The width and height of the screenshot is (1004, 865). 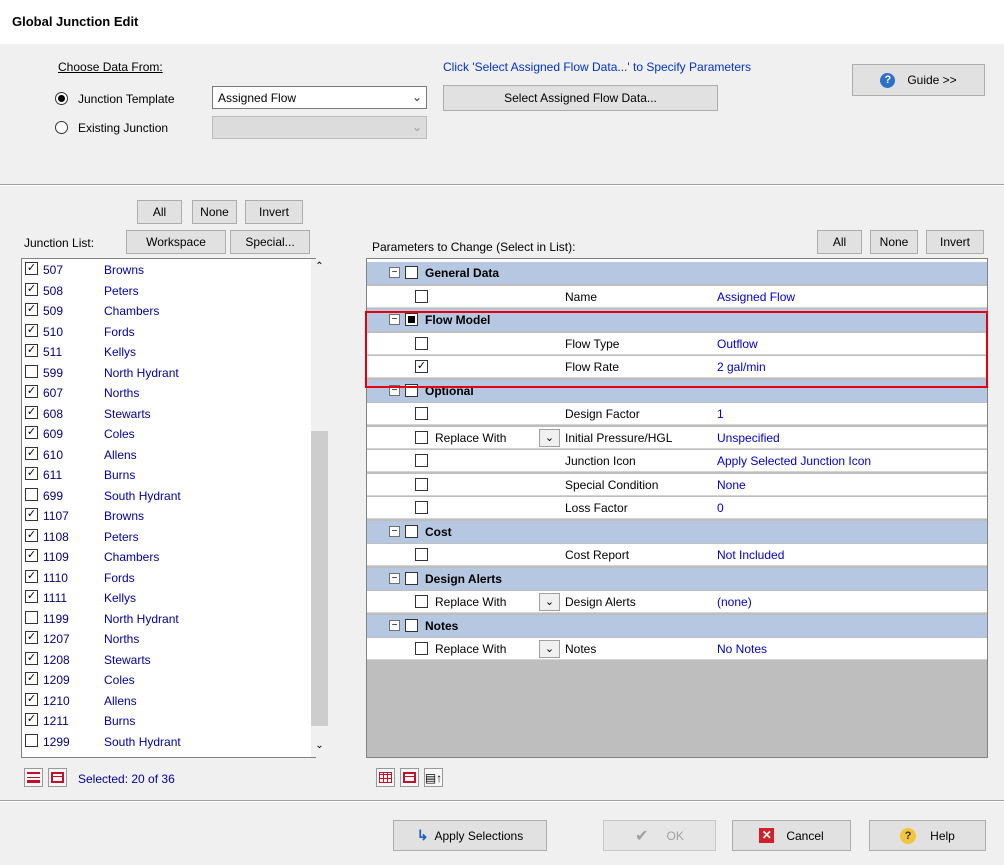 What do you see at coordinates (57, 777) in the screenshot?
I see `list-collapse-icon` at bounding box center [57, 777].